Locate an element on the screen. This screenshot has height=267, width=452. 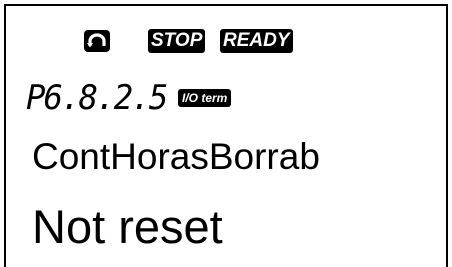
rotation-direction-icon is located at coordinates (97, 41).